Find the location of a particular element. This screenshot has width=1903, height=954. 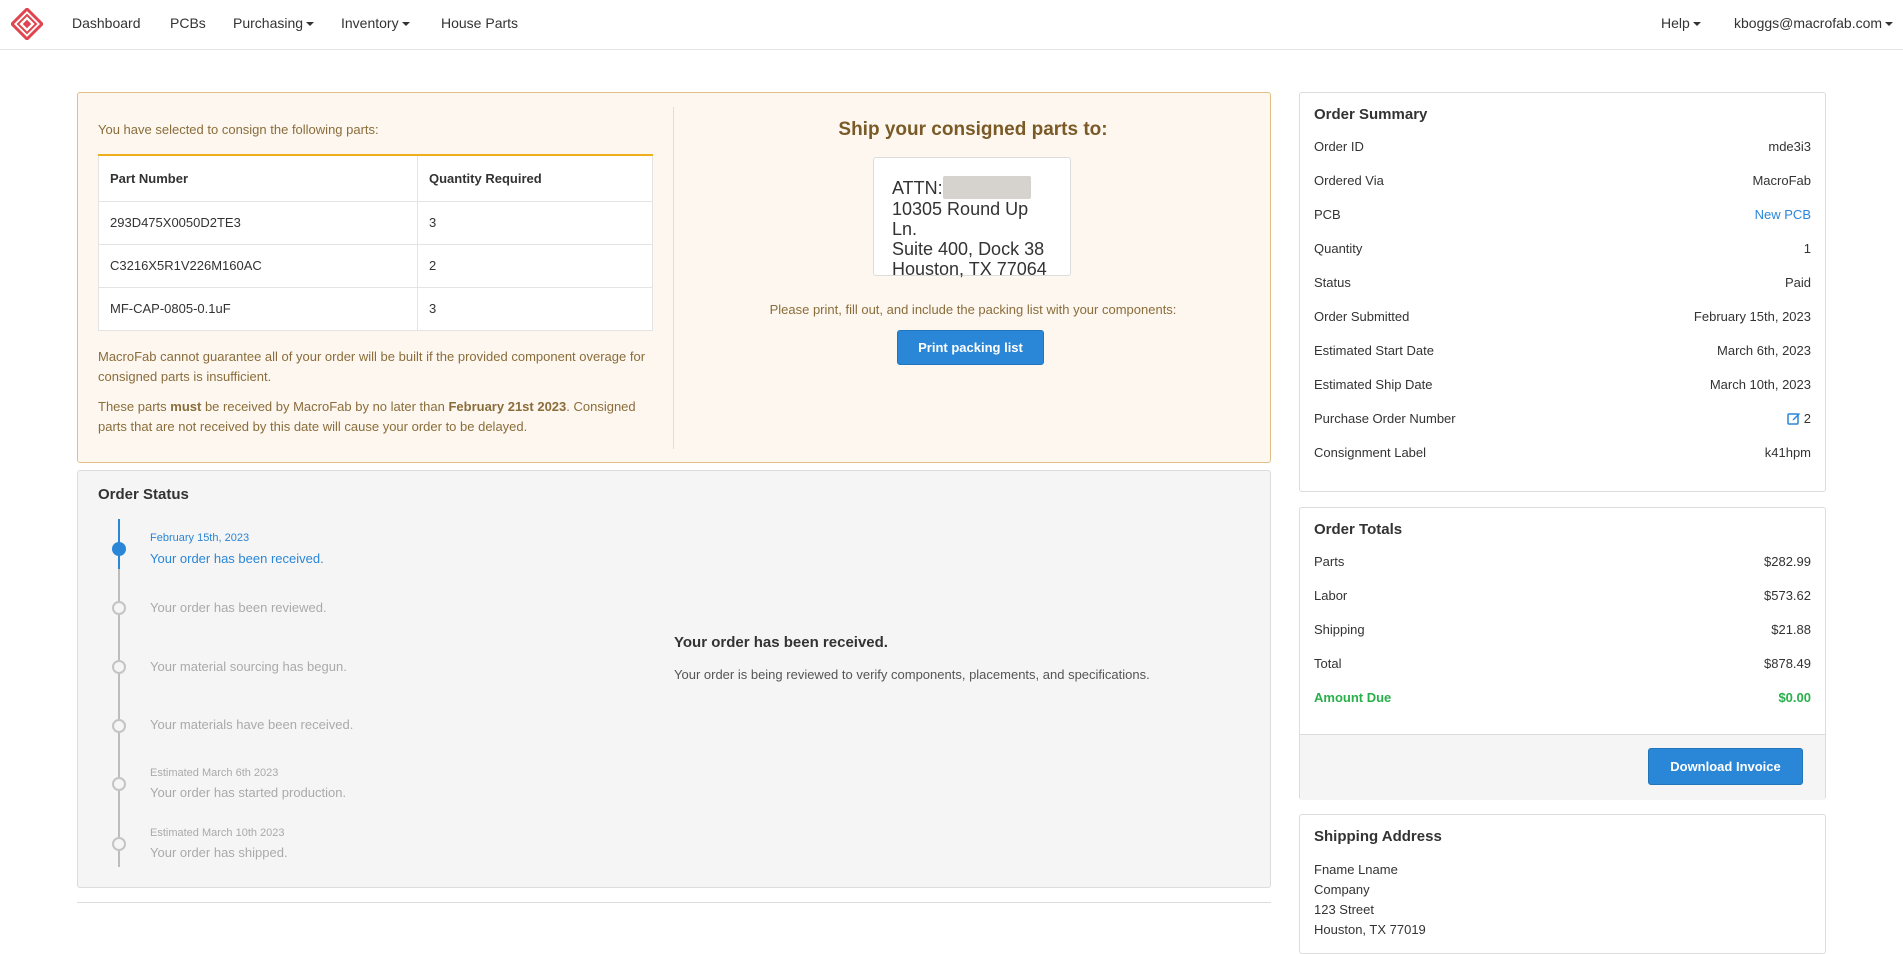

amount-due-value: $0.00 is located at coordinates (1794, 697).